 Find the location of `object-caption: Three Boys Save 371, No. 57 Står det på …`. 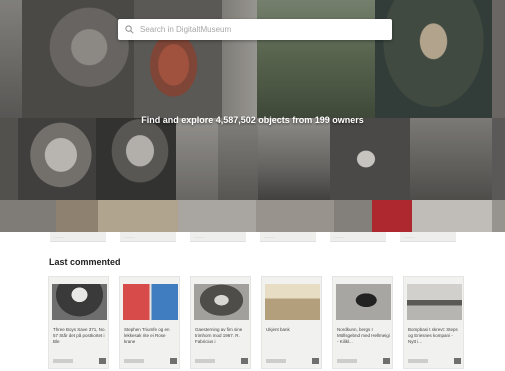

object-caption: Three Boys Save 371, No. 57 Står det på … is located at coordinates (79, 335).